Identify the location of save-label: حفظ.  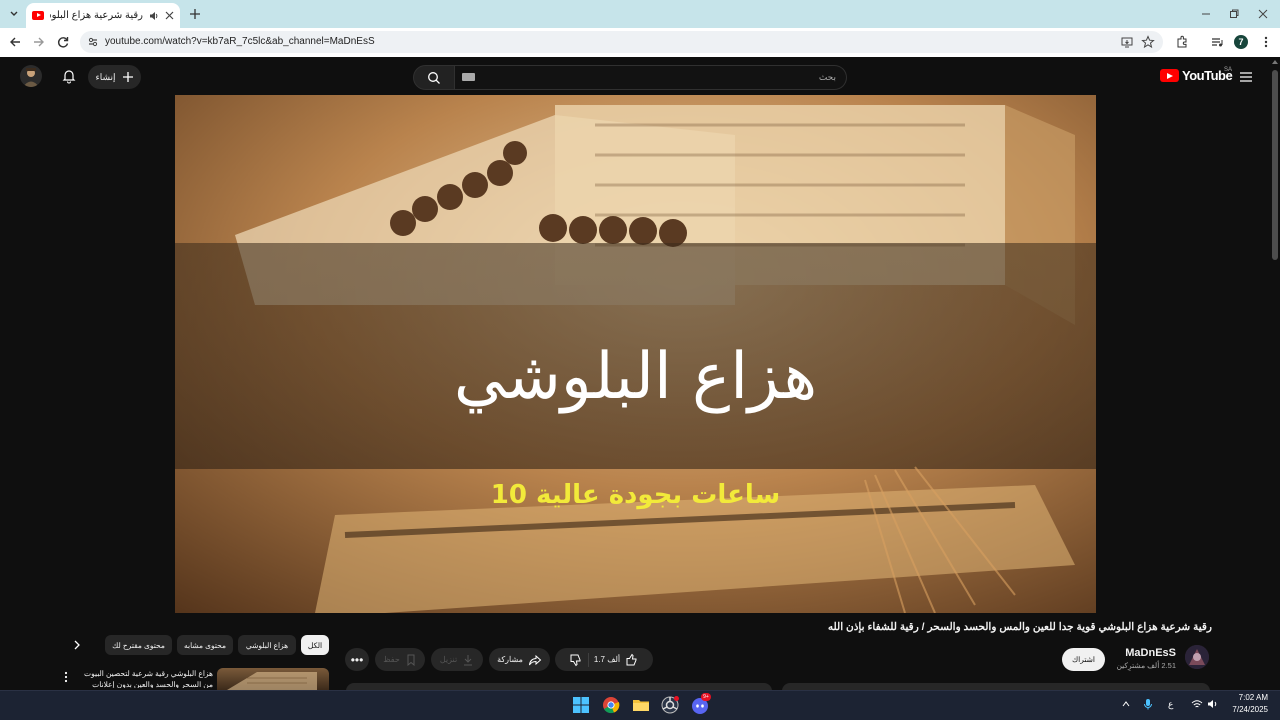
(391, 659).